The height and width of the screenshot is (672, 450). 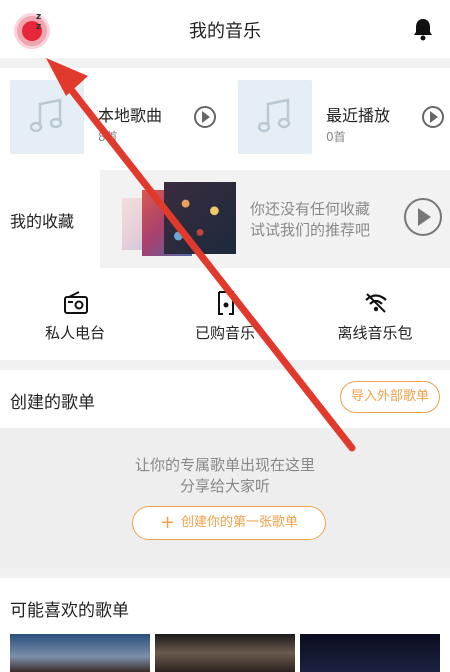 What do you see at coordinates (200, 218) in the screenshot?
I see `cover-image` at bounding box center [200, 218].